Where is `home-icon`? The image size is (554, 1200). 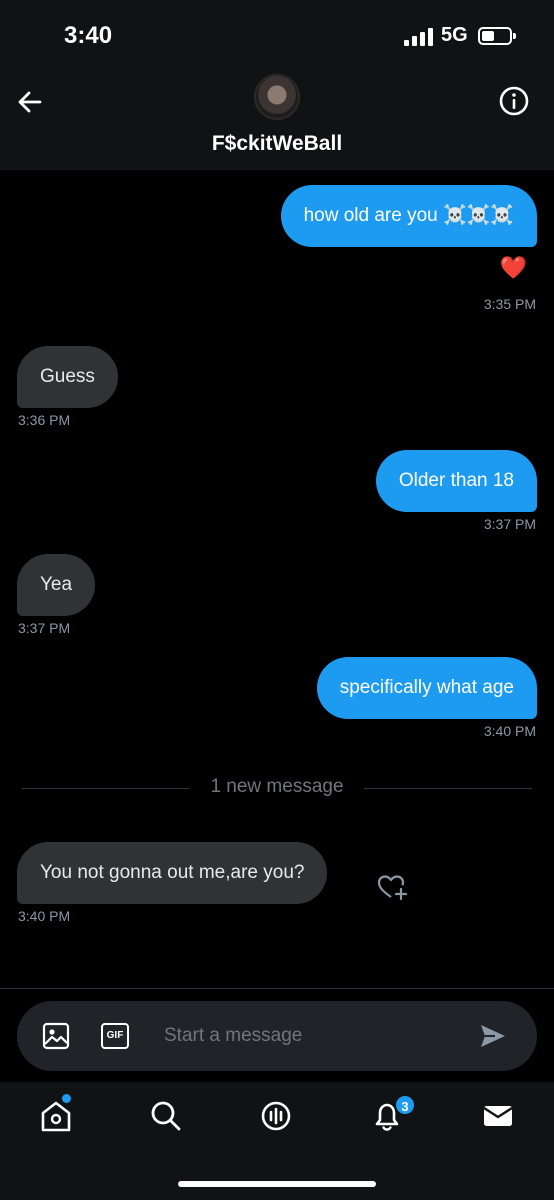 home-icon is located at coordinates (56, 1116).